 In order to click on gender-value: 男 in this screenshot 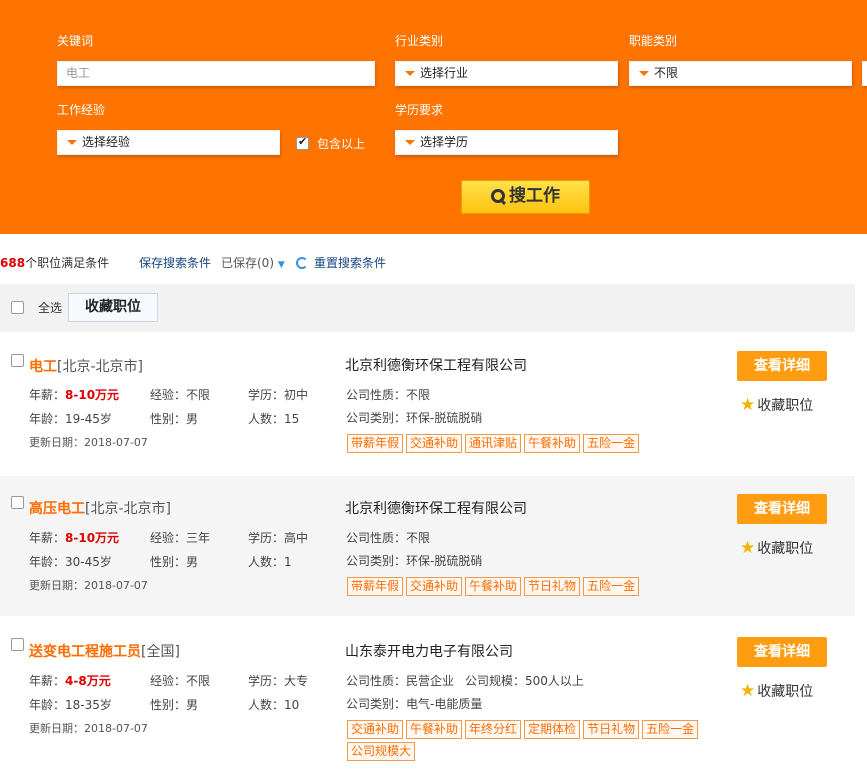, I will do `click(192, 705)`.